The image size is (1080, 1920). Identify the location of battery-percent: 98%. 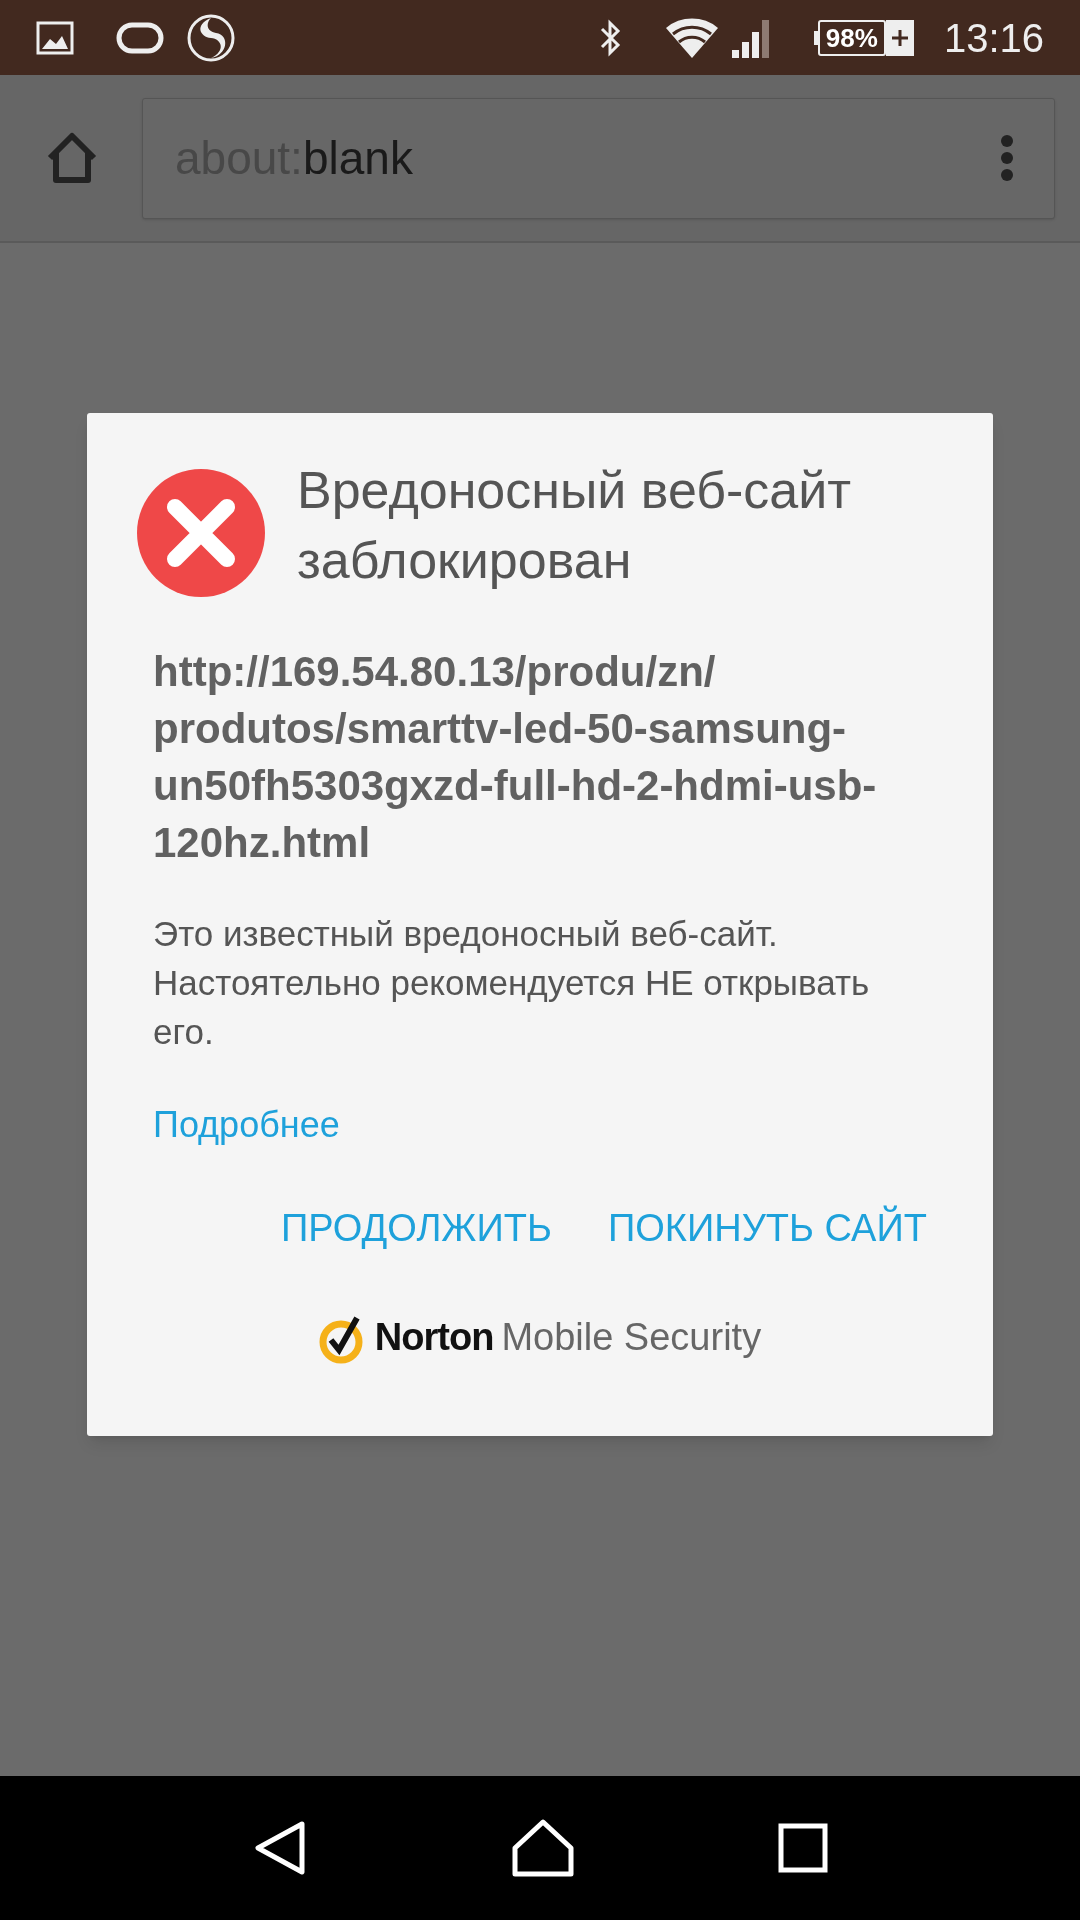
(851, 37).